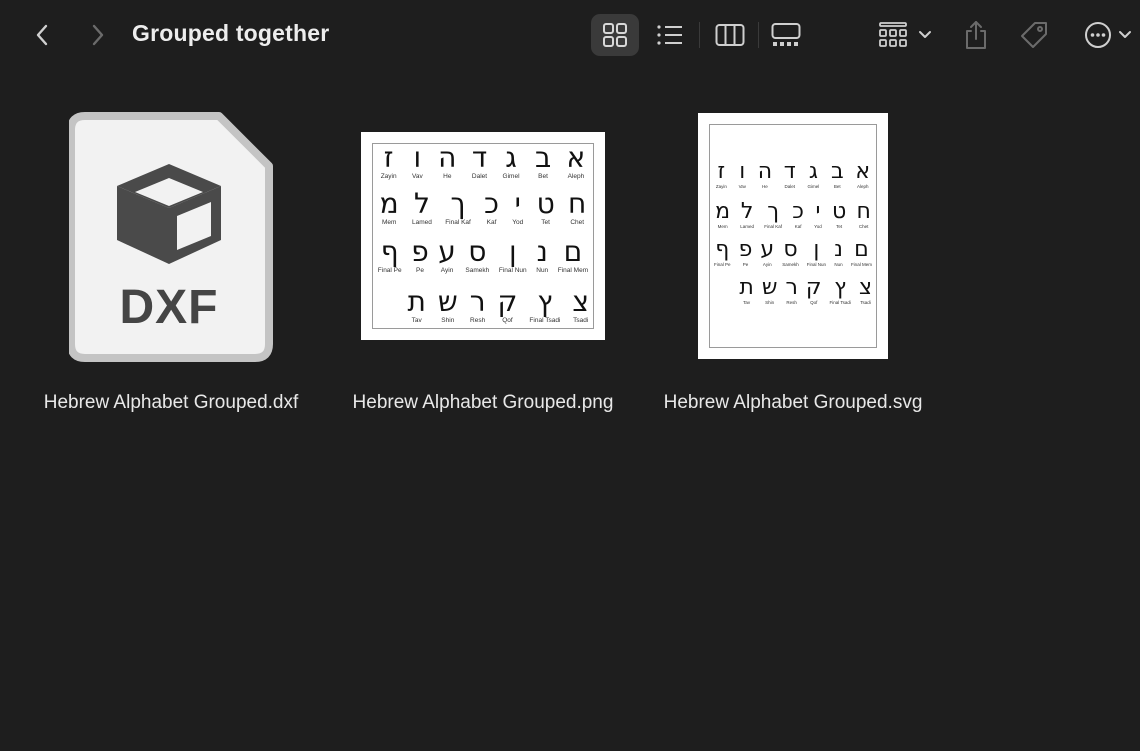 This screenshot has width=1140, height=751. What do you see at coordinates (670, 35) in the screenshot?
I see `list-view-button` at bounding box center [670, 35].